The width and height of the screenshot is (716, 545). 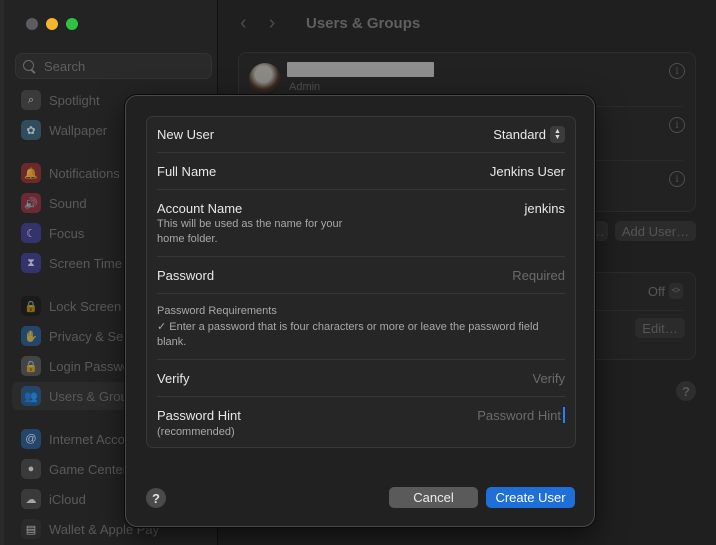 I want to click on flower-icon: ✿, so click(x=31, y=130).